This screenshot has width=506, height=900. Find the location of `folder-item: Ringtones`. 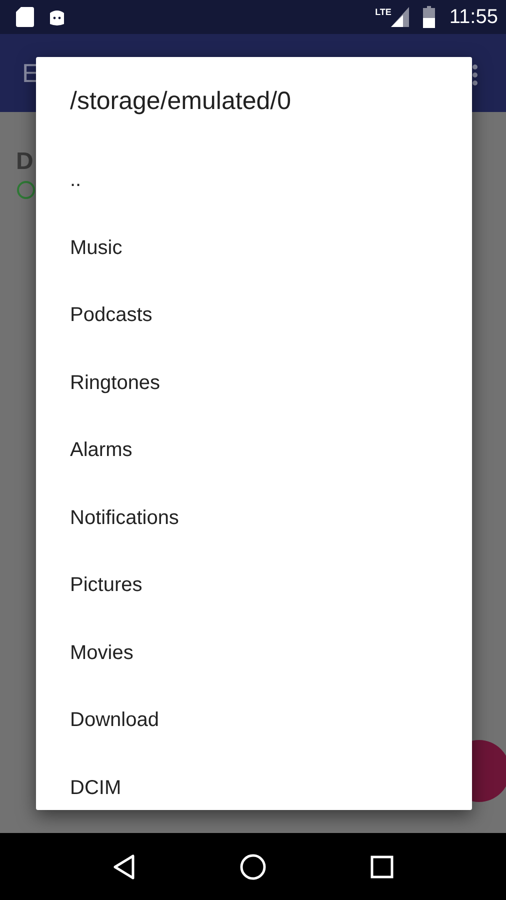

folder-item: Ringtones is located at coordinates (115, 383).